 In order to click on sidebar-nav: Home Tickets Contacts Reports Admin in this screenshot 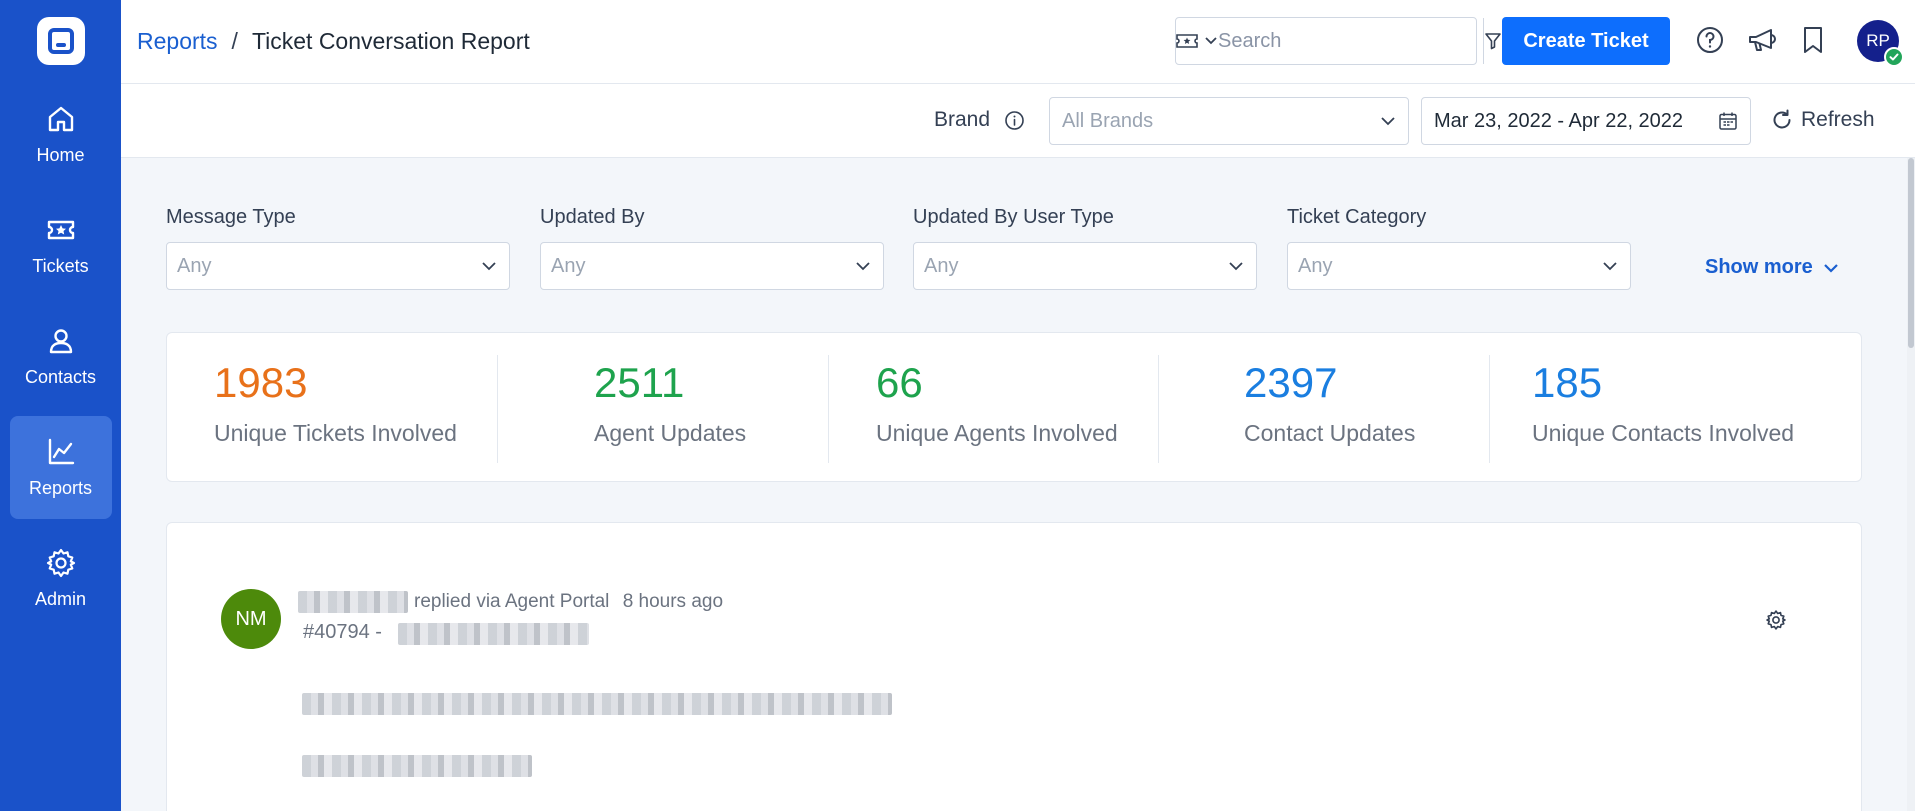, I will do `click(60, 360)`.